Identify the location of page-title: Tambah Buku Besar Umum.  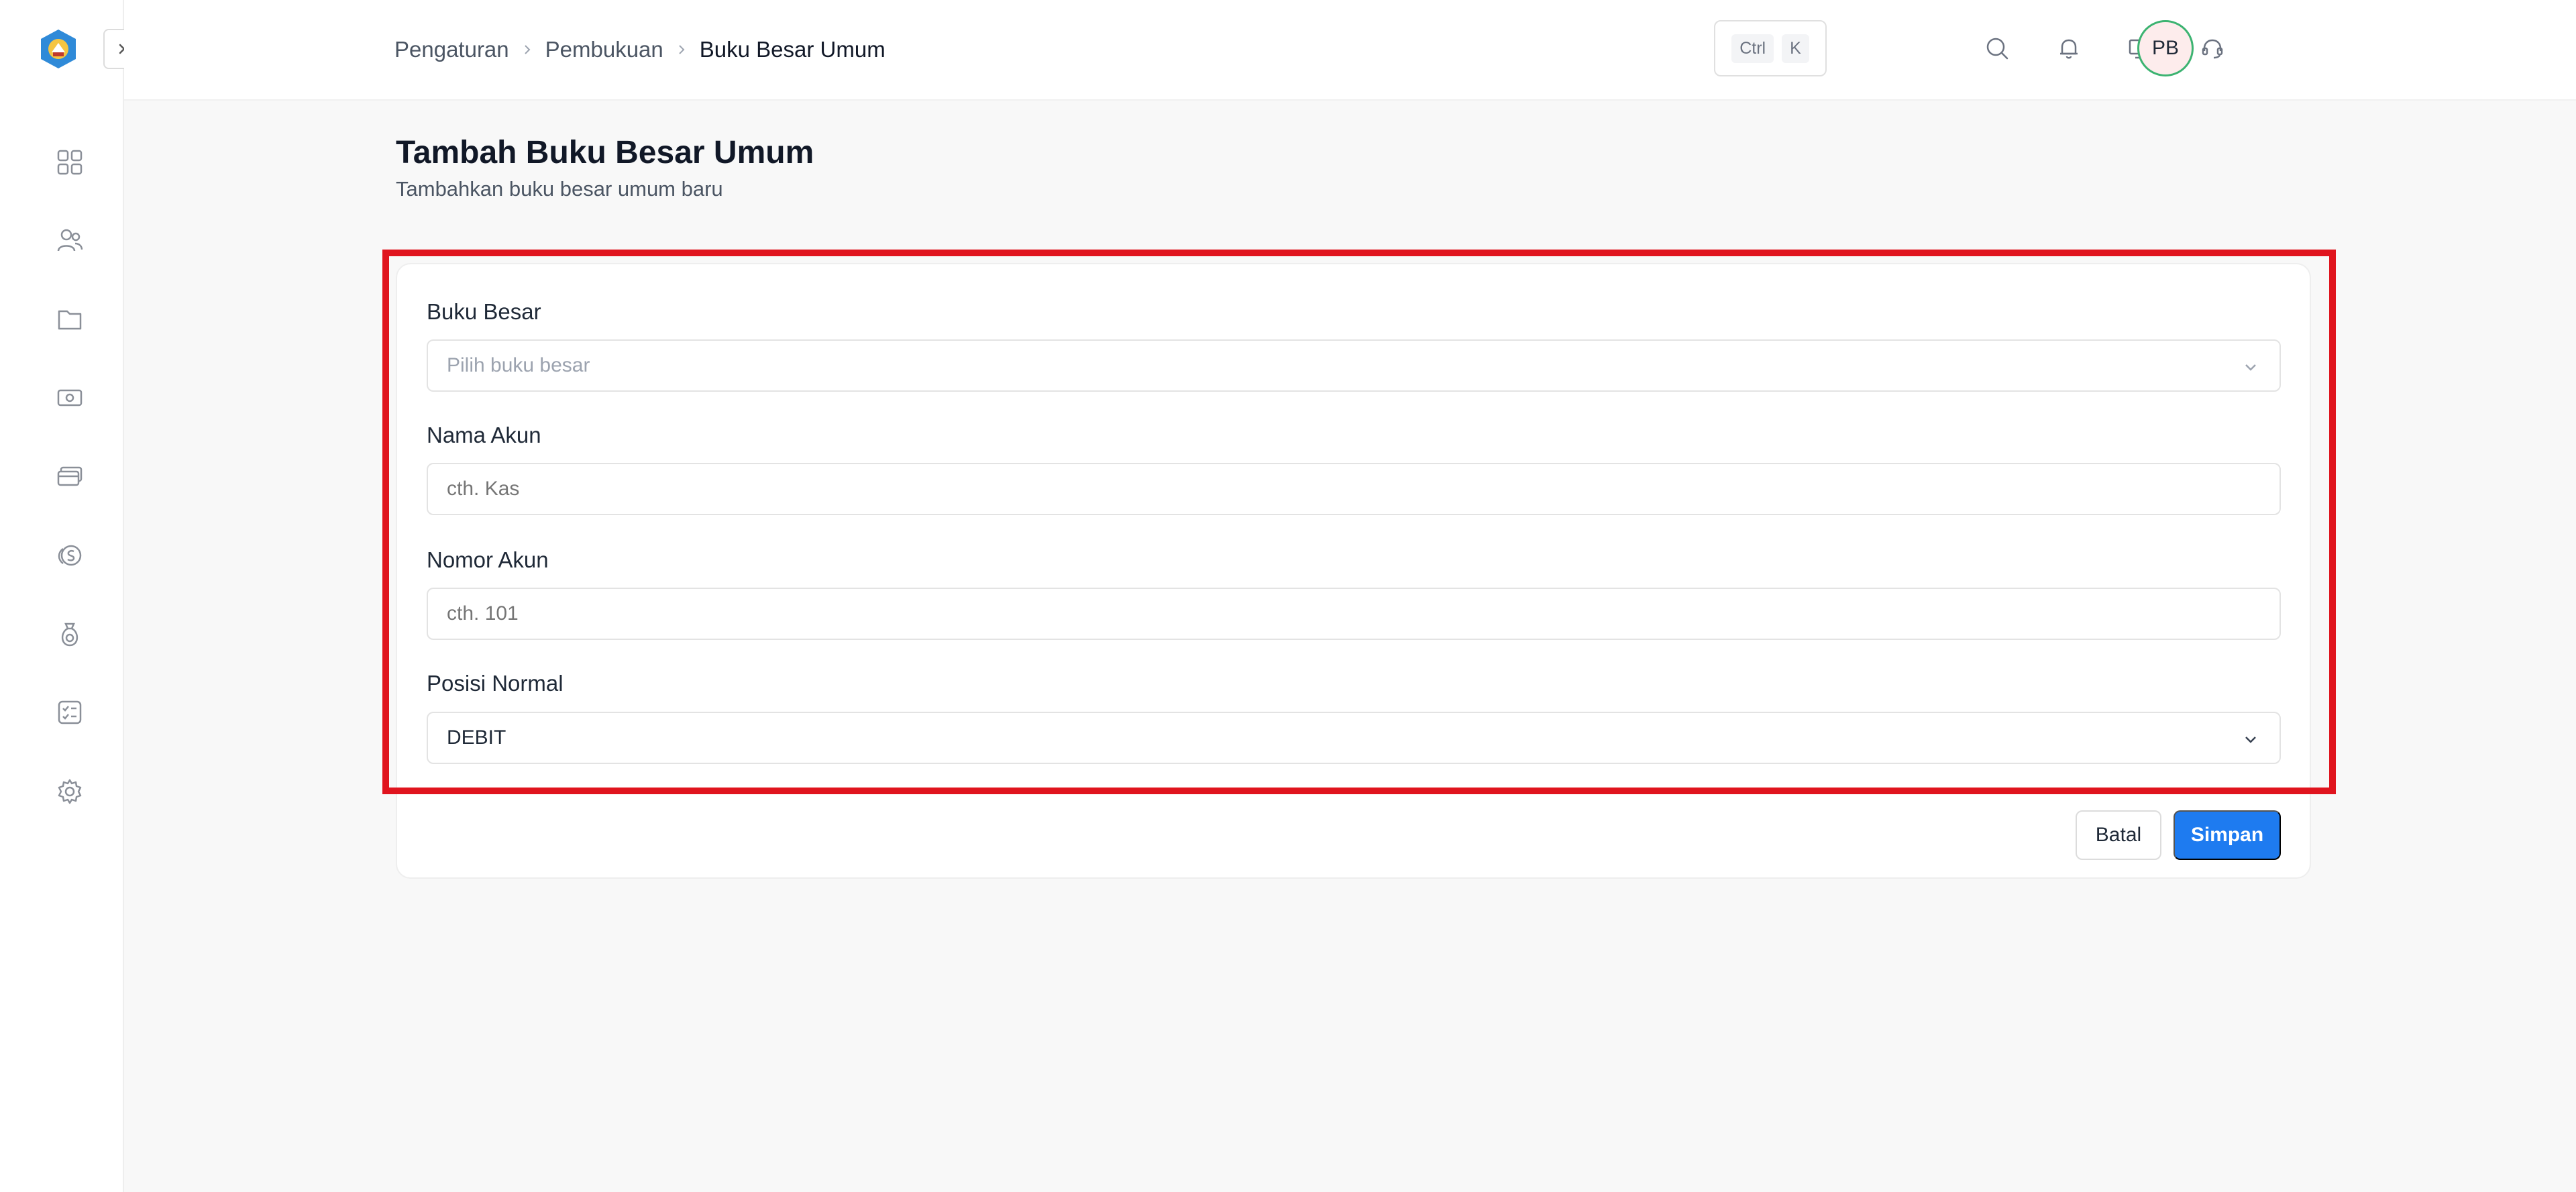
(605, 152).